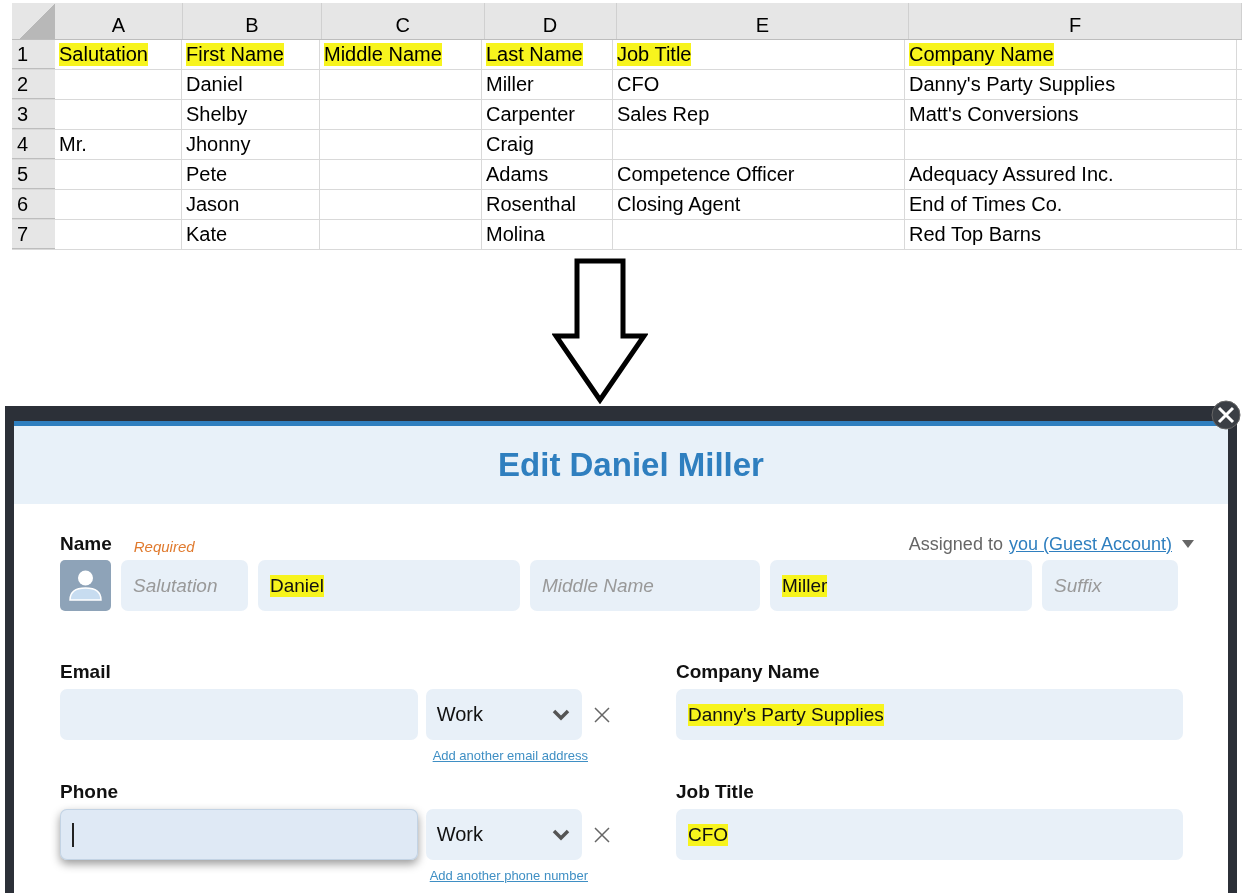 The width and height of the screenshot is (1242, 893). I want to click on table-cell: Kate, so click(207, 234).